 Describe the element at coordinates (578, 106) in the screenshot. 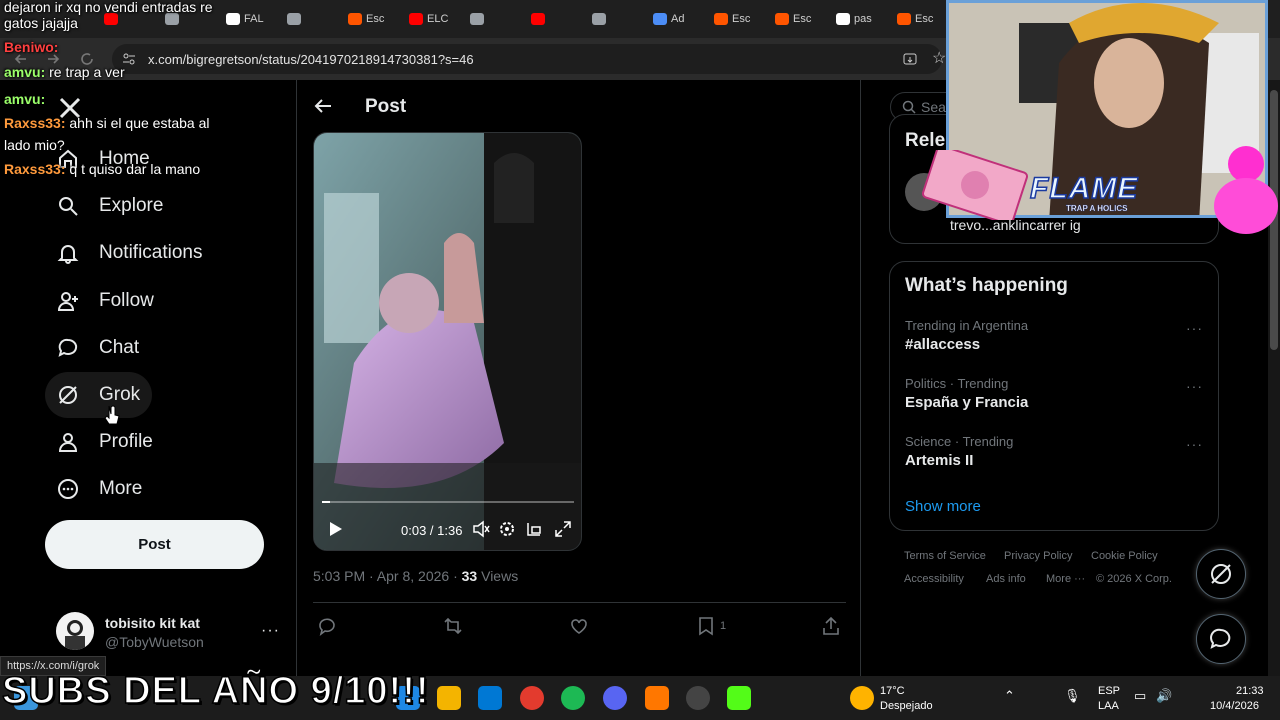

I see `post-header: Post` at that location.